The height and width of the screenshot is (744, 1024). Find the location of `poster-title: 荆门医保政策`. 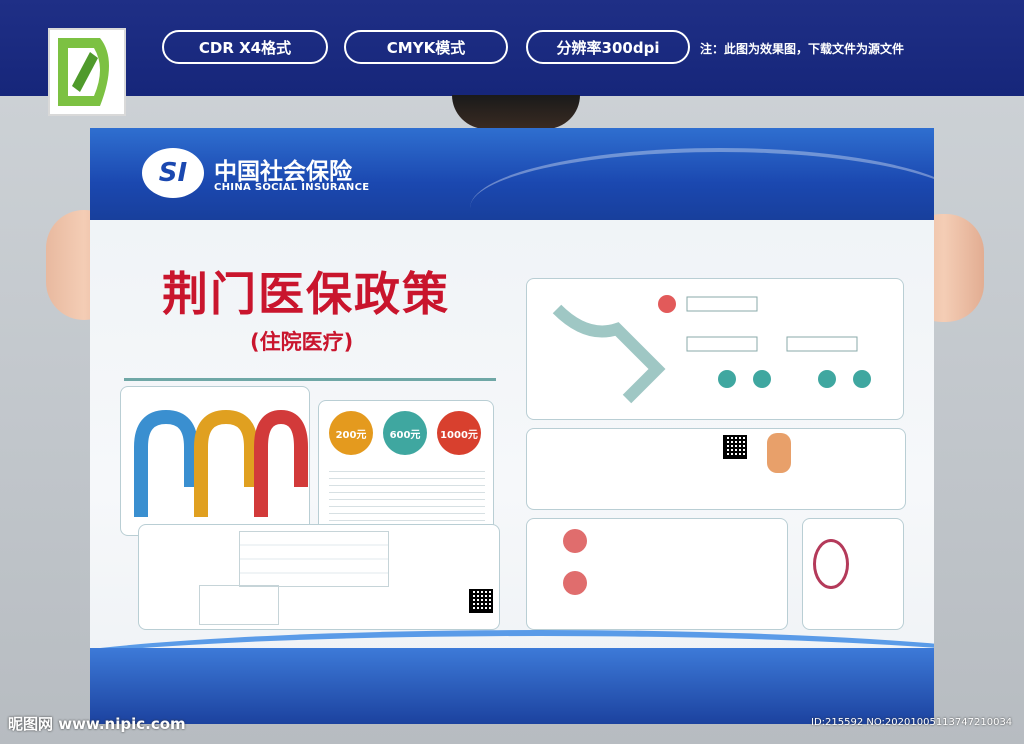

poster-title: 荆门医保政策 is located at coordinates (306, 294).